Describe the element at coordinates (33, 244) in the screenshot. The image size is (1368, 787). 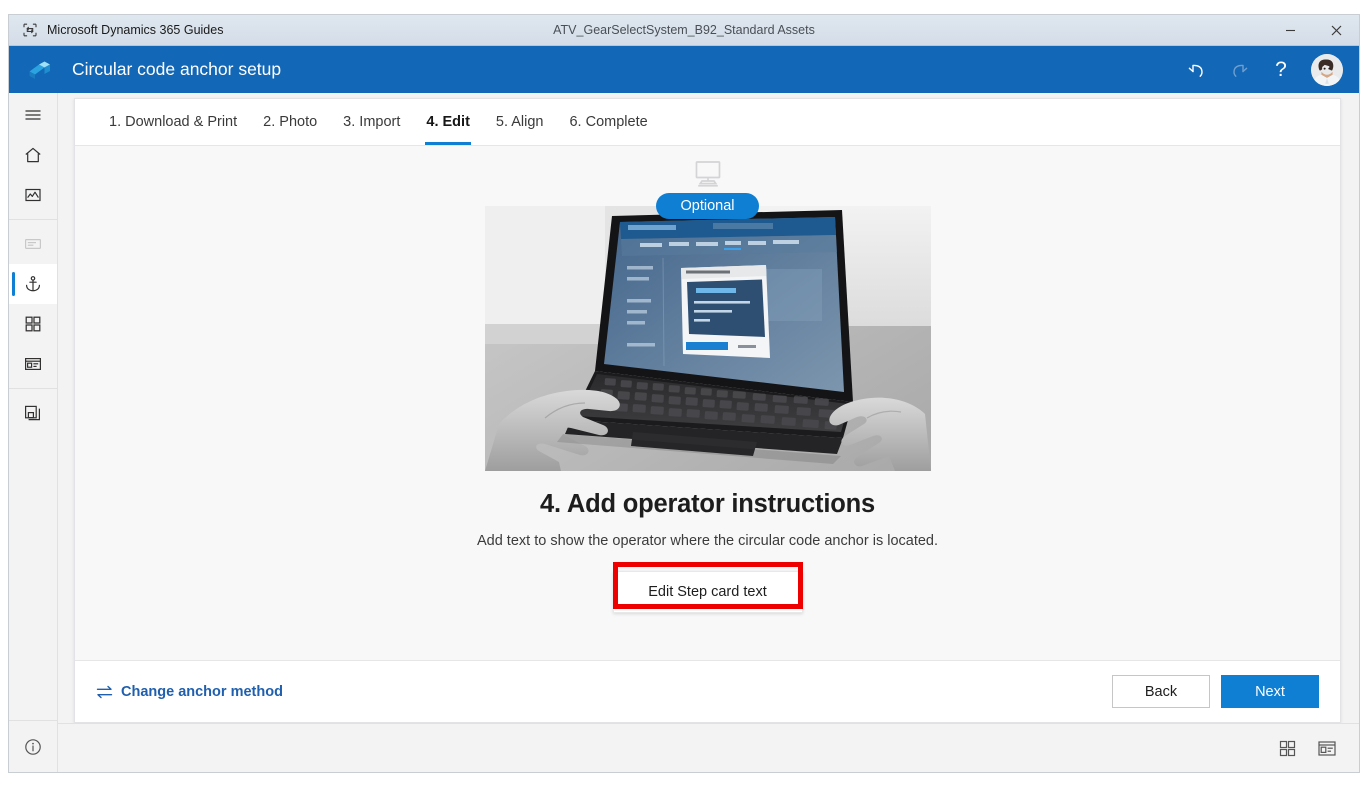
I see `sidebar-item-step-card` at that location.